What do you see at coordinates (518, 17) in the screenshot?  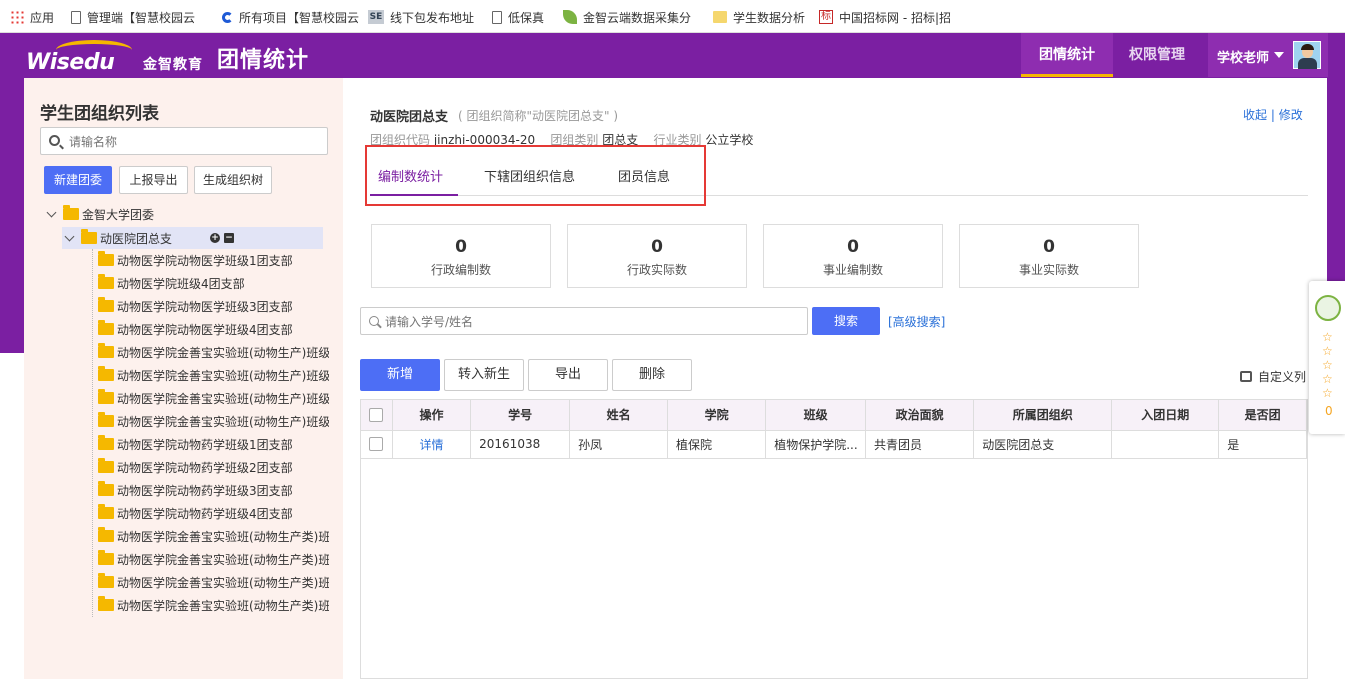 I see `bookmark-lowfi: 低保真` at bounding box center [518, 17].